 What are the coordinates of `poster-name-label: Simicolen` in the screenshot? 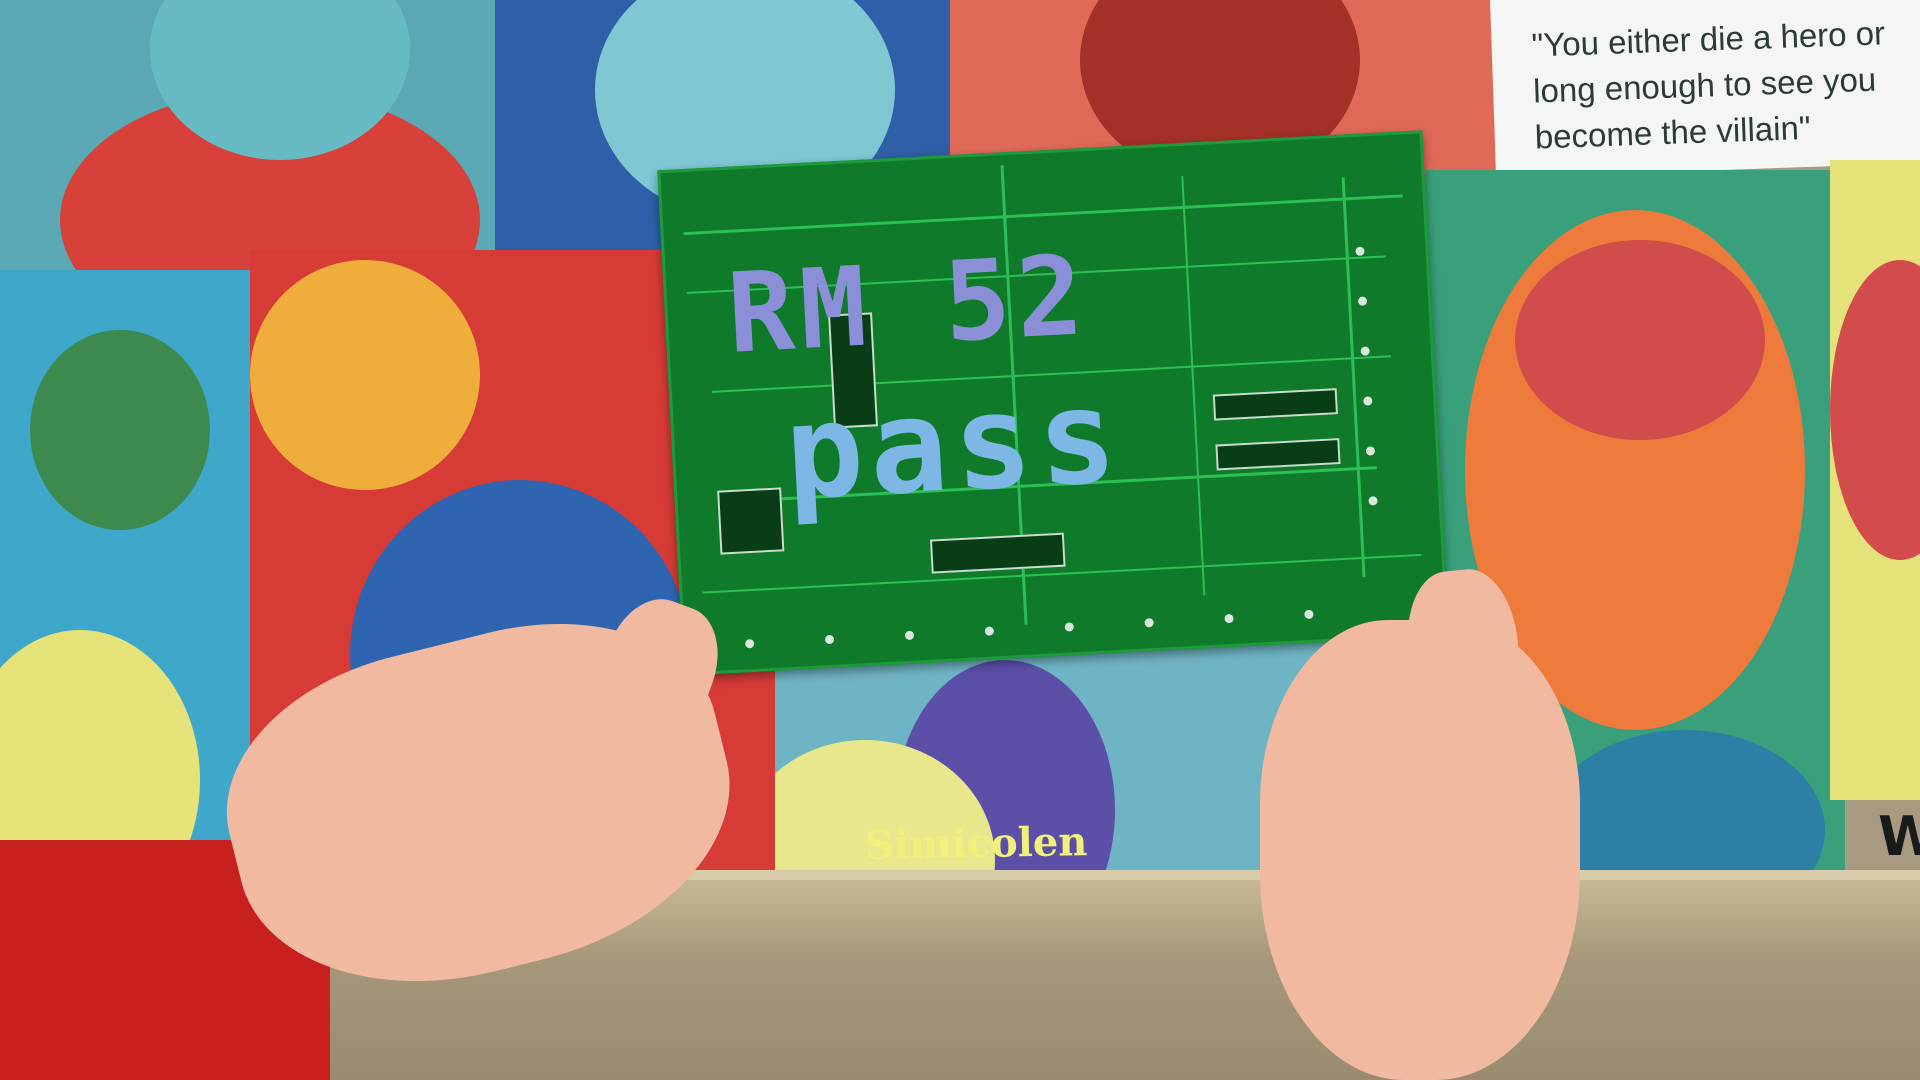 It's located at (976, 843).